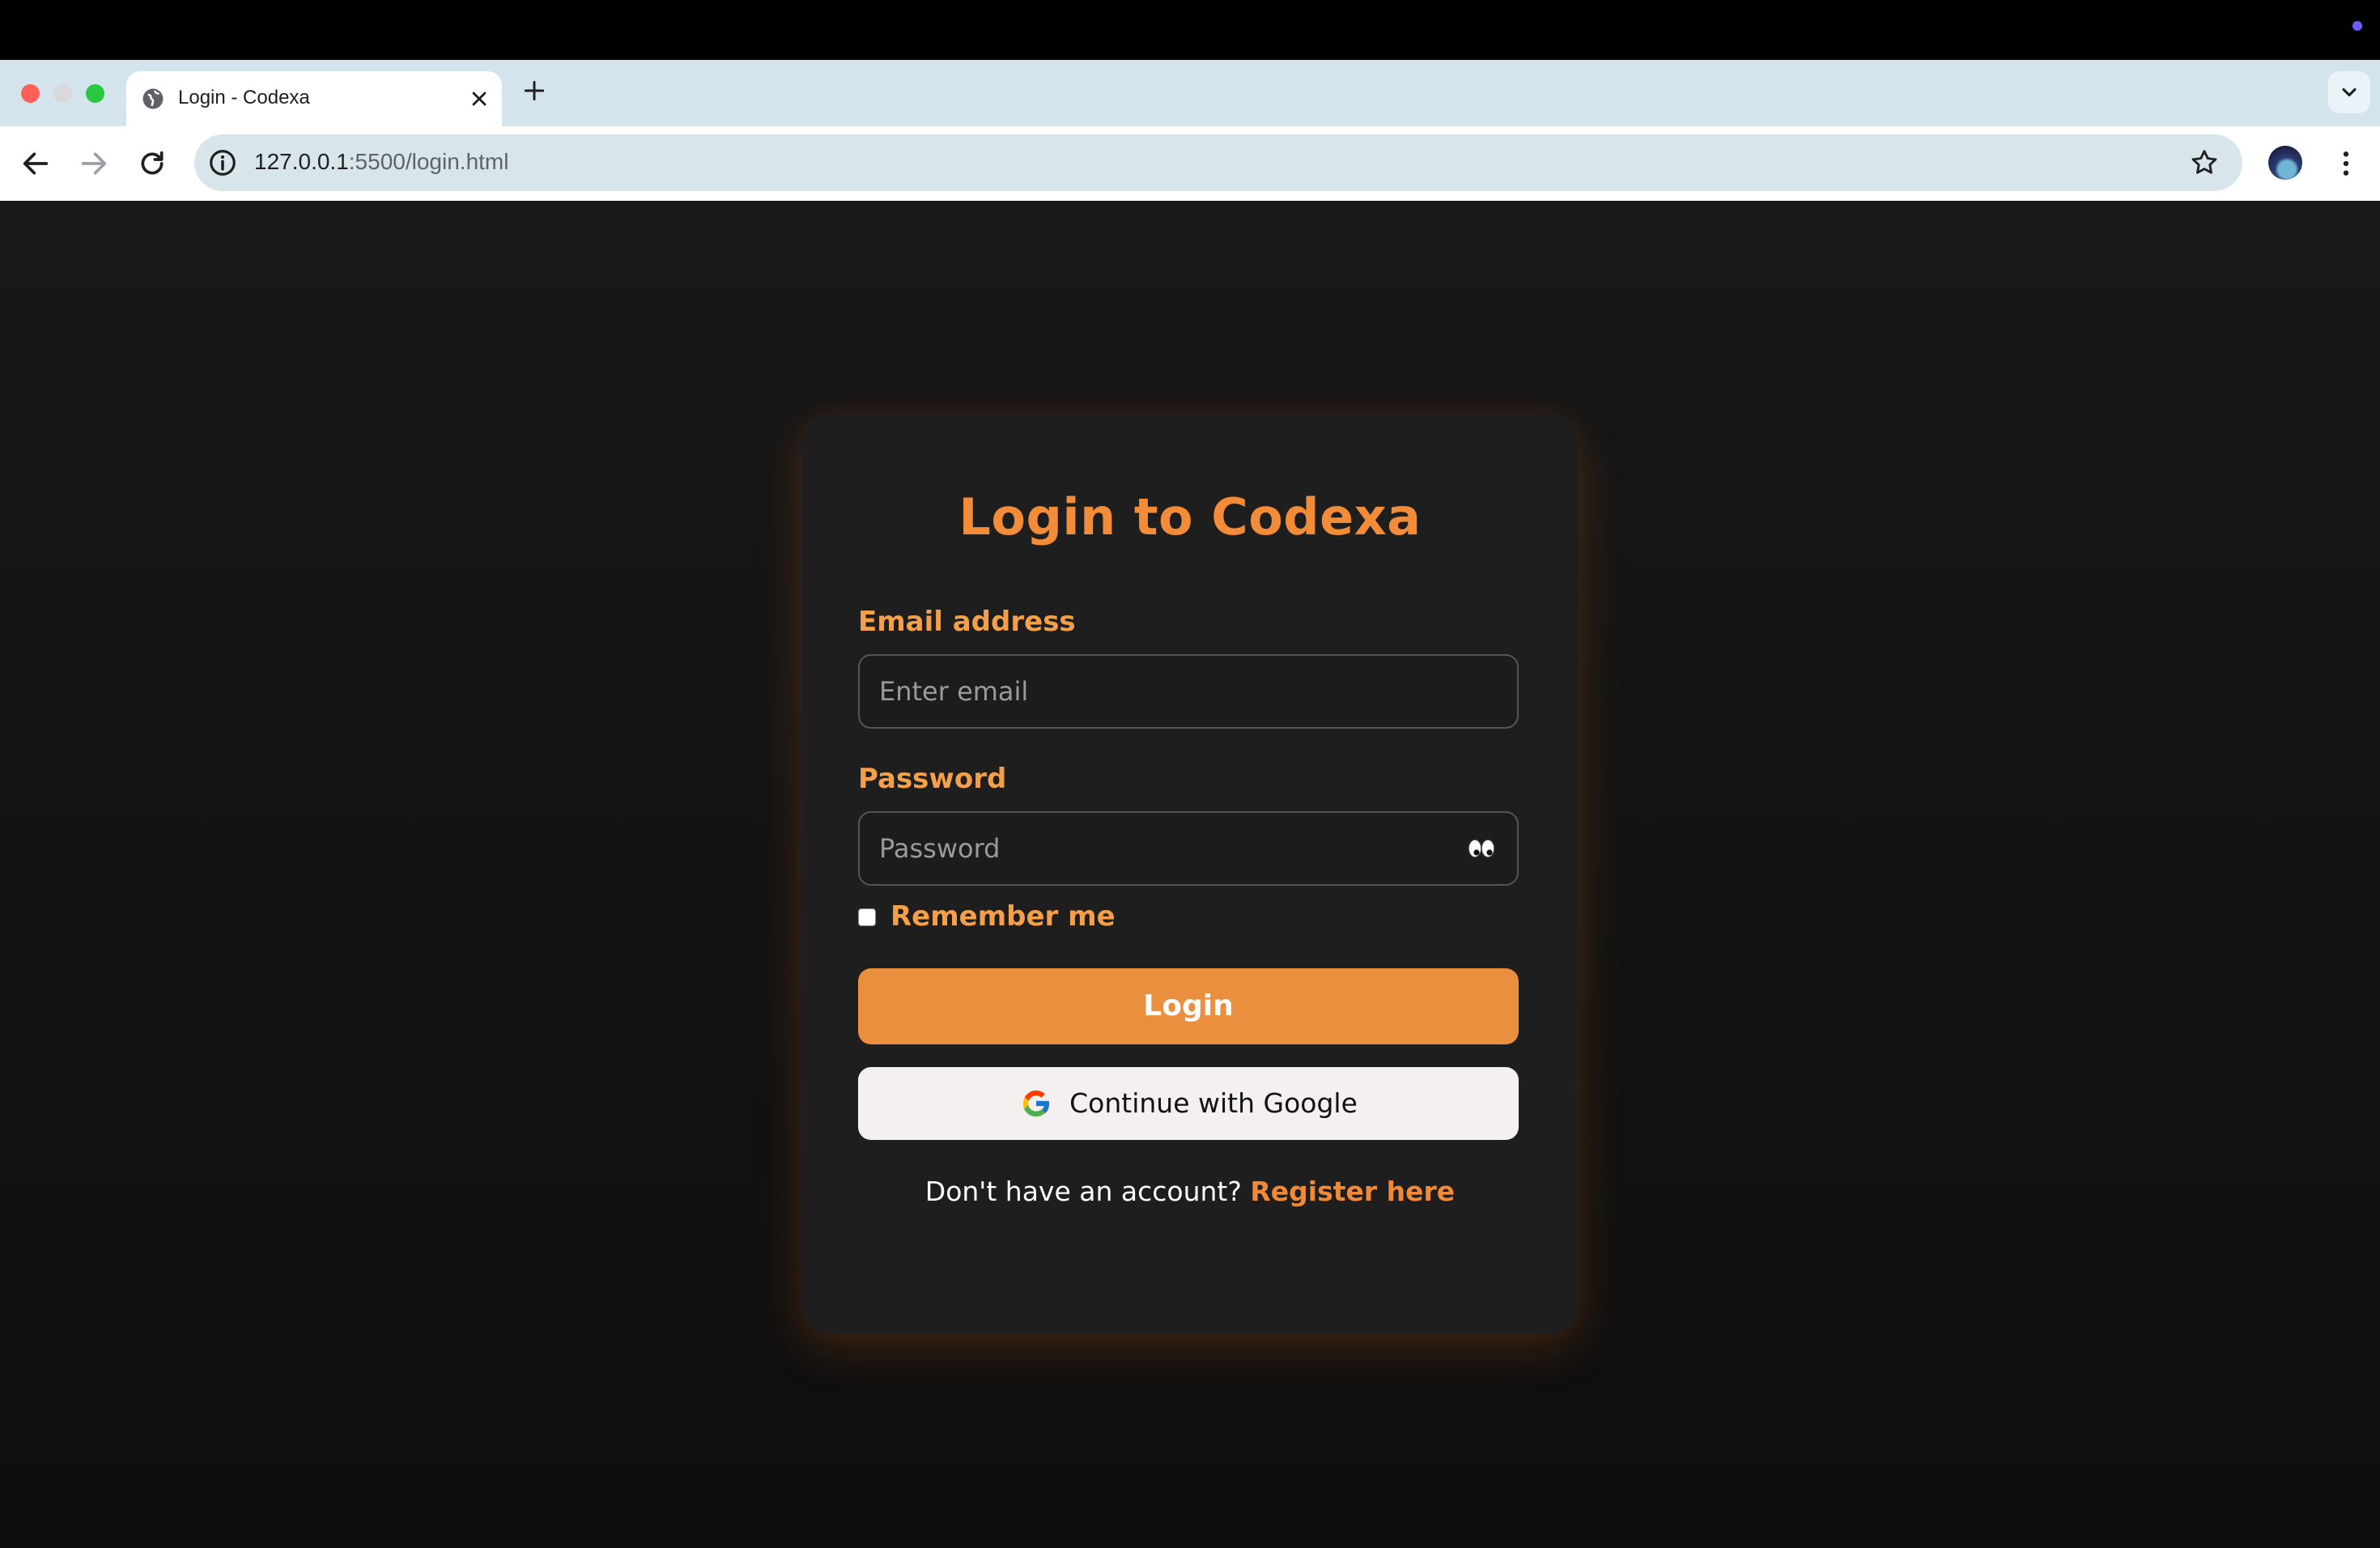 The width and height of the screenshot is (2380, 1548). Describe the element at coordinates (933, 779) in the screenshot. I see `password-label: Password` at that location.